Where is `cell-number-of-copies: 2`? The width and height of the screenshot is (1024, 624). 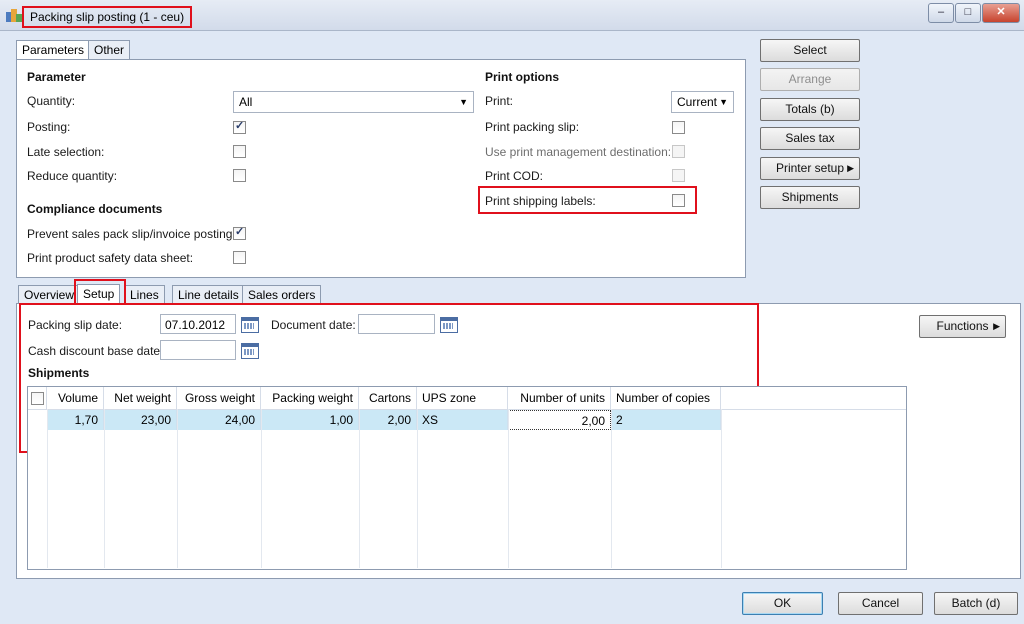 cell-number-of-copies: 2 is located at coordinates (666, 420).